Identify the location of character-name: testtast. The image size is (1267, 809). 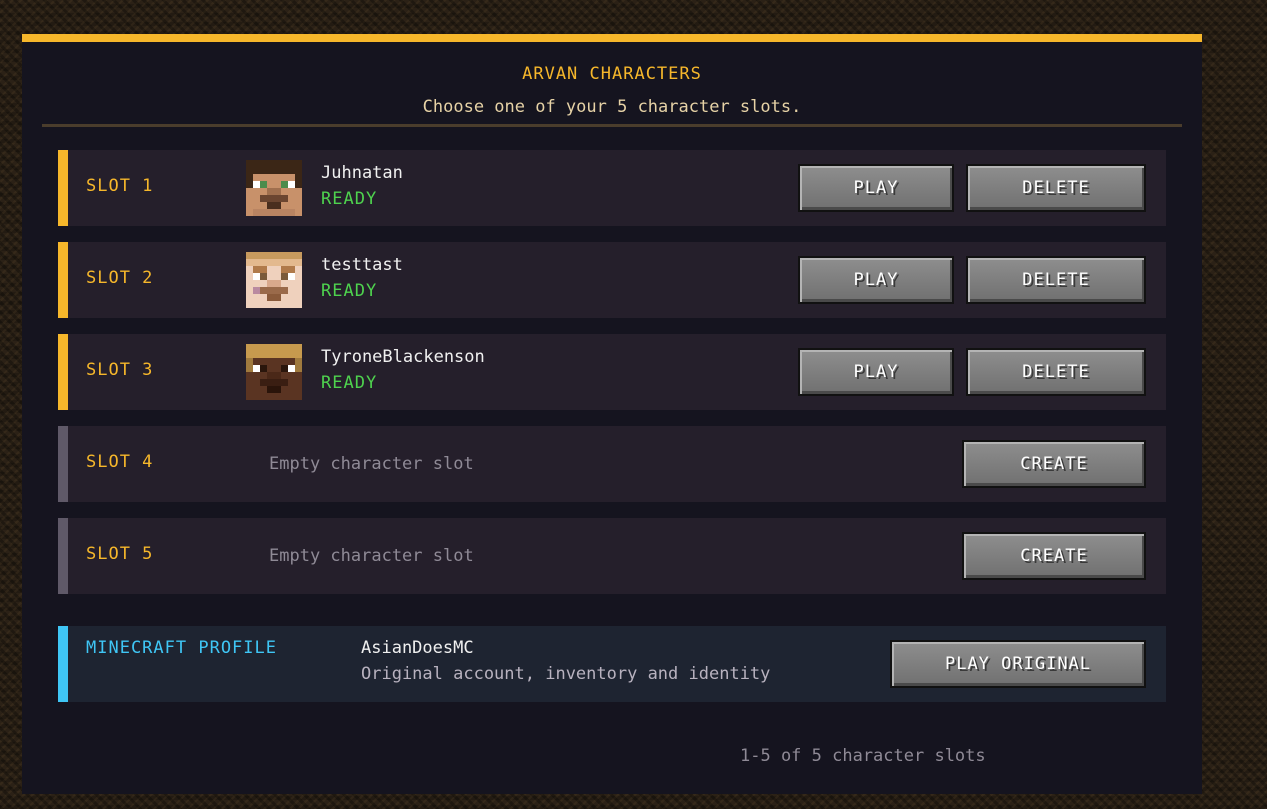
(362, 265).